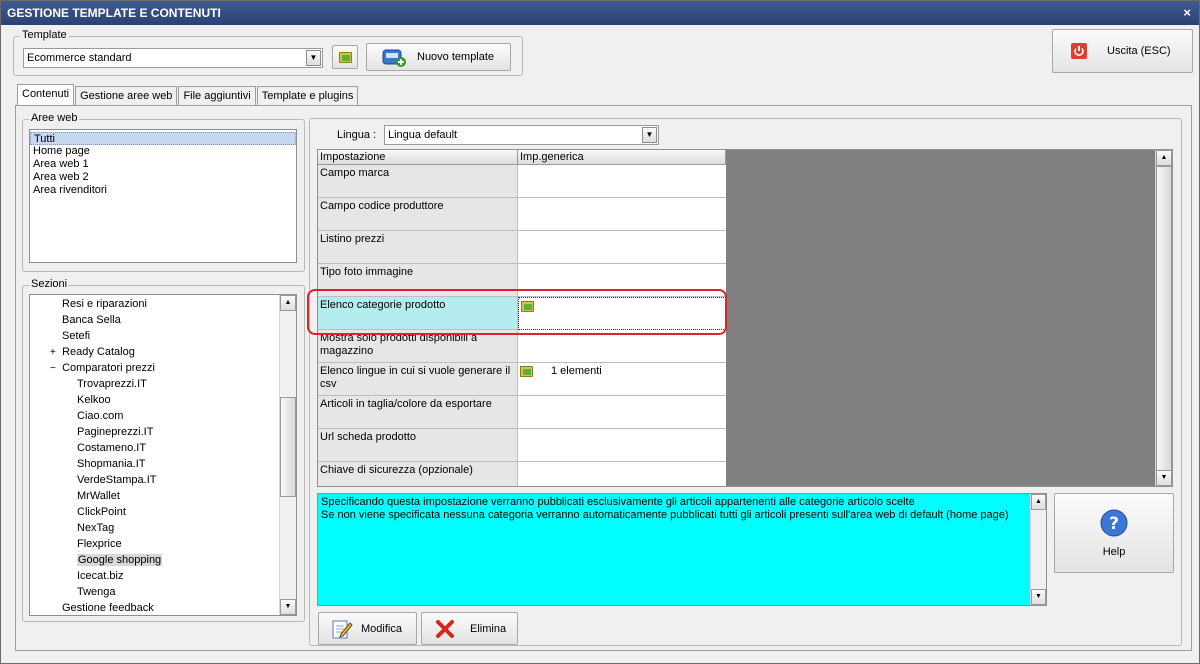 Image resolution: width=1200 pixels, height=664 pixels. I want to click on list-item: Home page, so click(163, 151).